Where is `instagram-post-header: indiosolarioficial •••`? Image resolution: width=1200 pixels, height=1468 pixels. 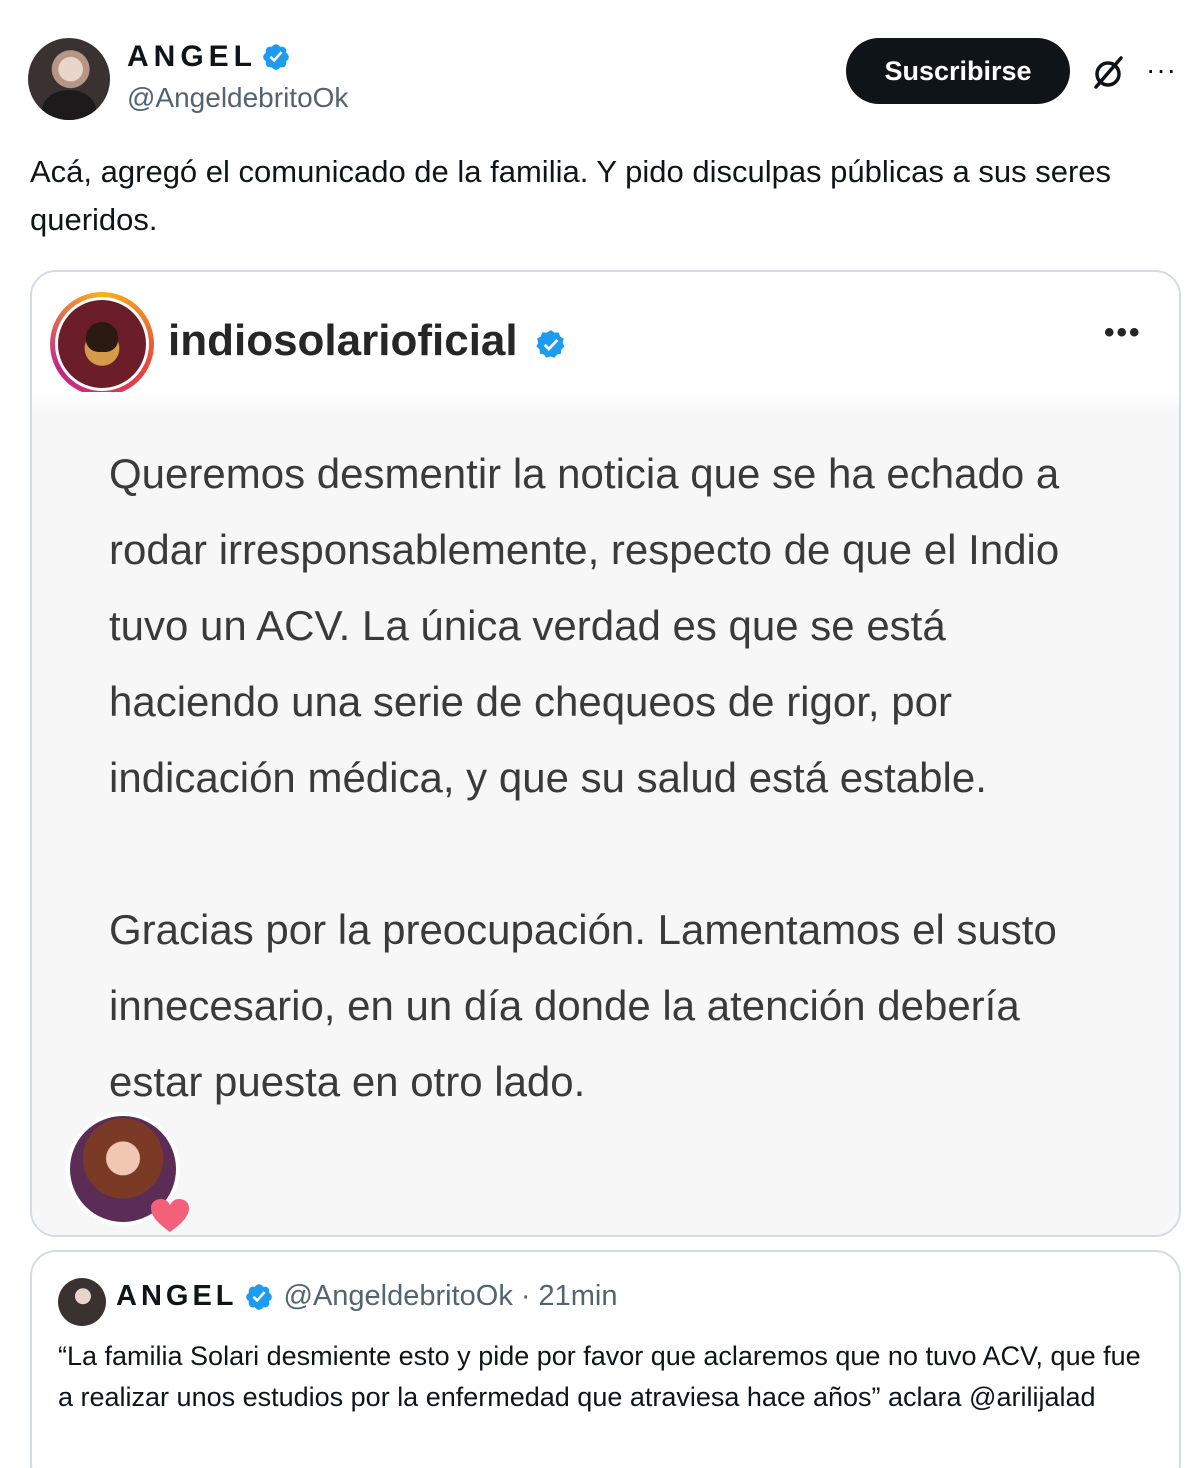 instagram-post-header: indiosolarioficial ••• is located at coordinates (605, 343).